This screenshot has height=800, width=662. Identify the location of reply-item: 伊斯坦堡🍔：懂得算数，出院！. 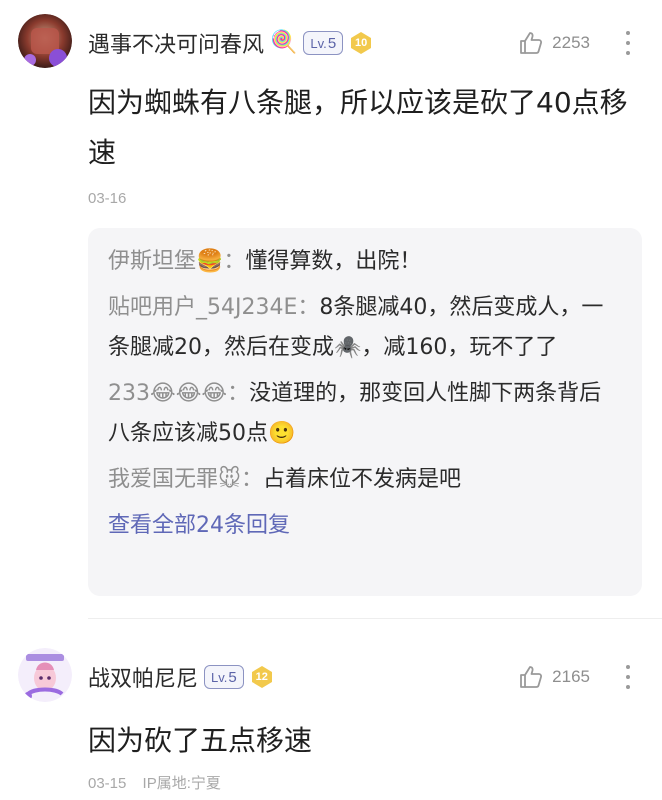
(365, 262).